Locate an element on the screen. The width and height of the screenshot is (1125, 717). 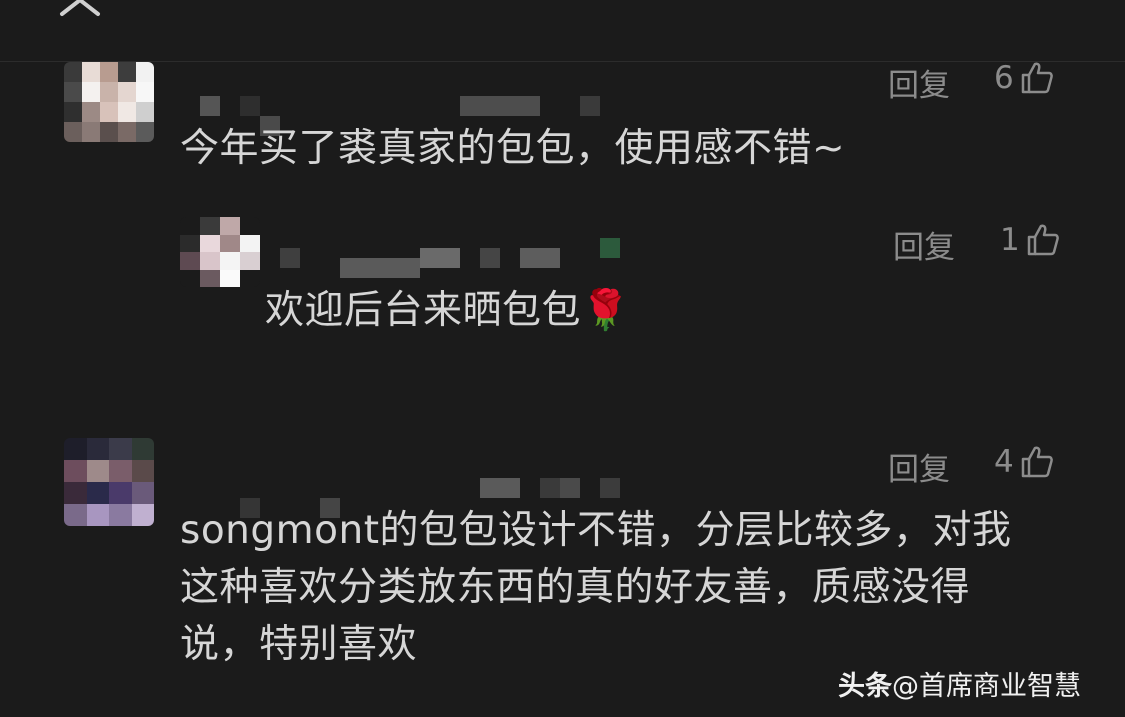
more-icon is located at coordinates (1040, 5).